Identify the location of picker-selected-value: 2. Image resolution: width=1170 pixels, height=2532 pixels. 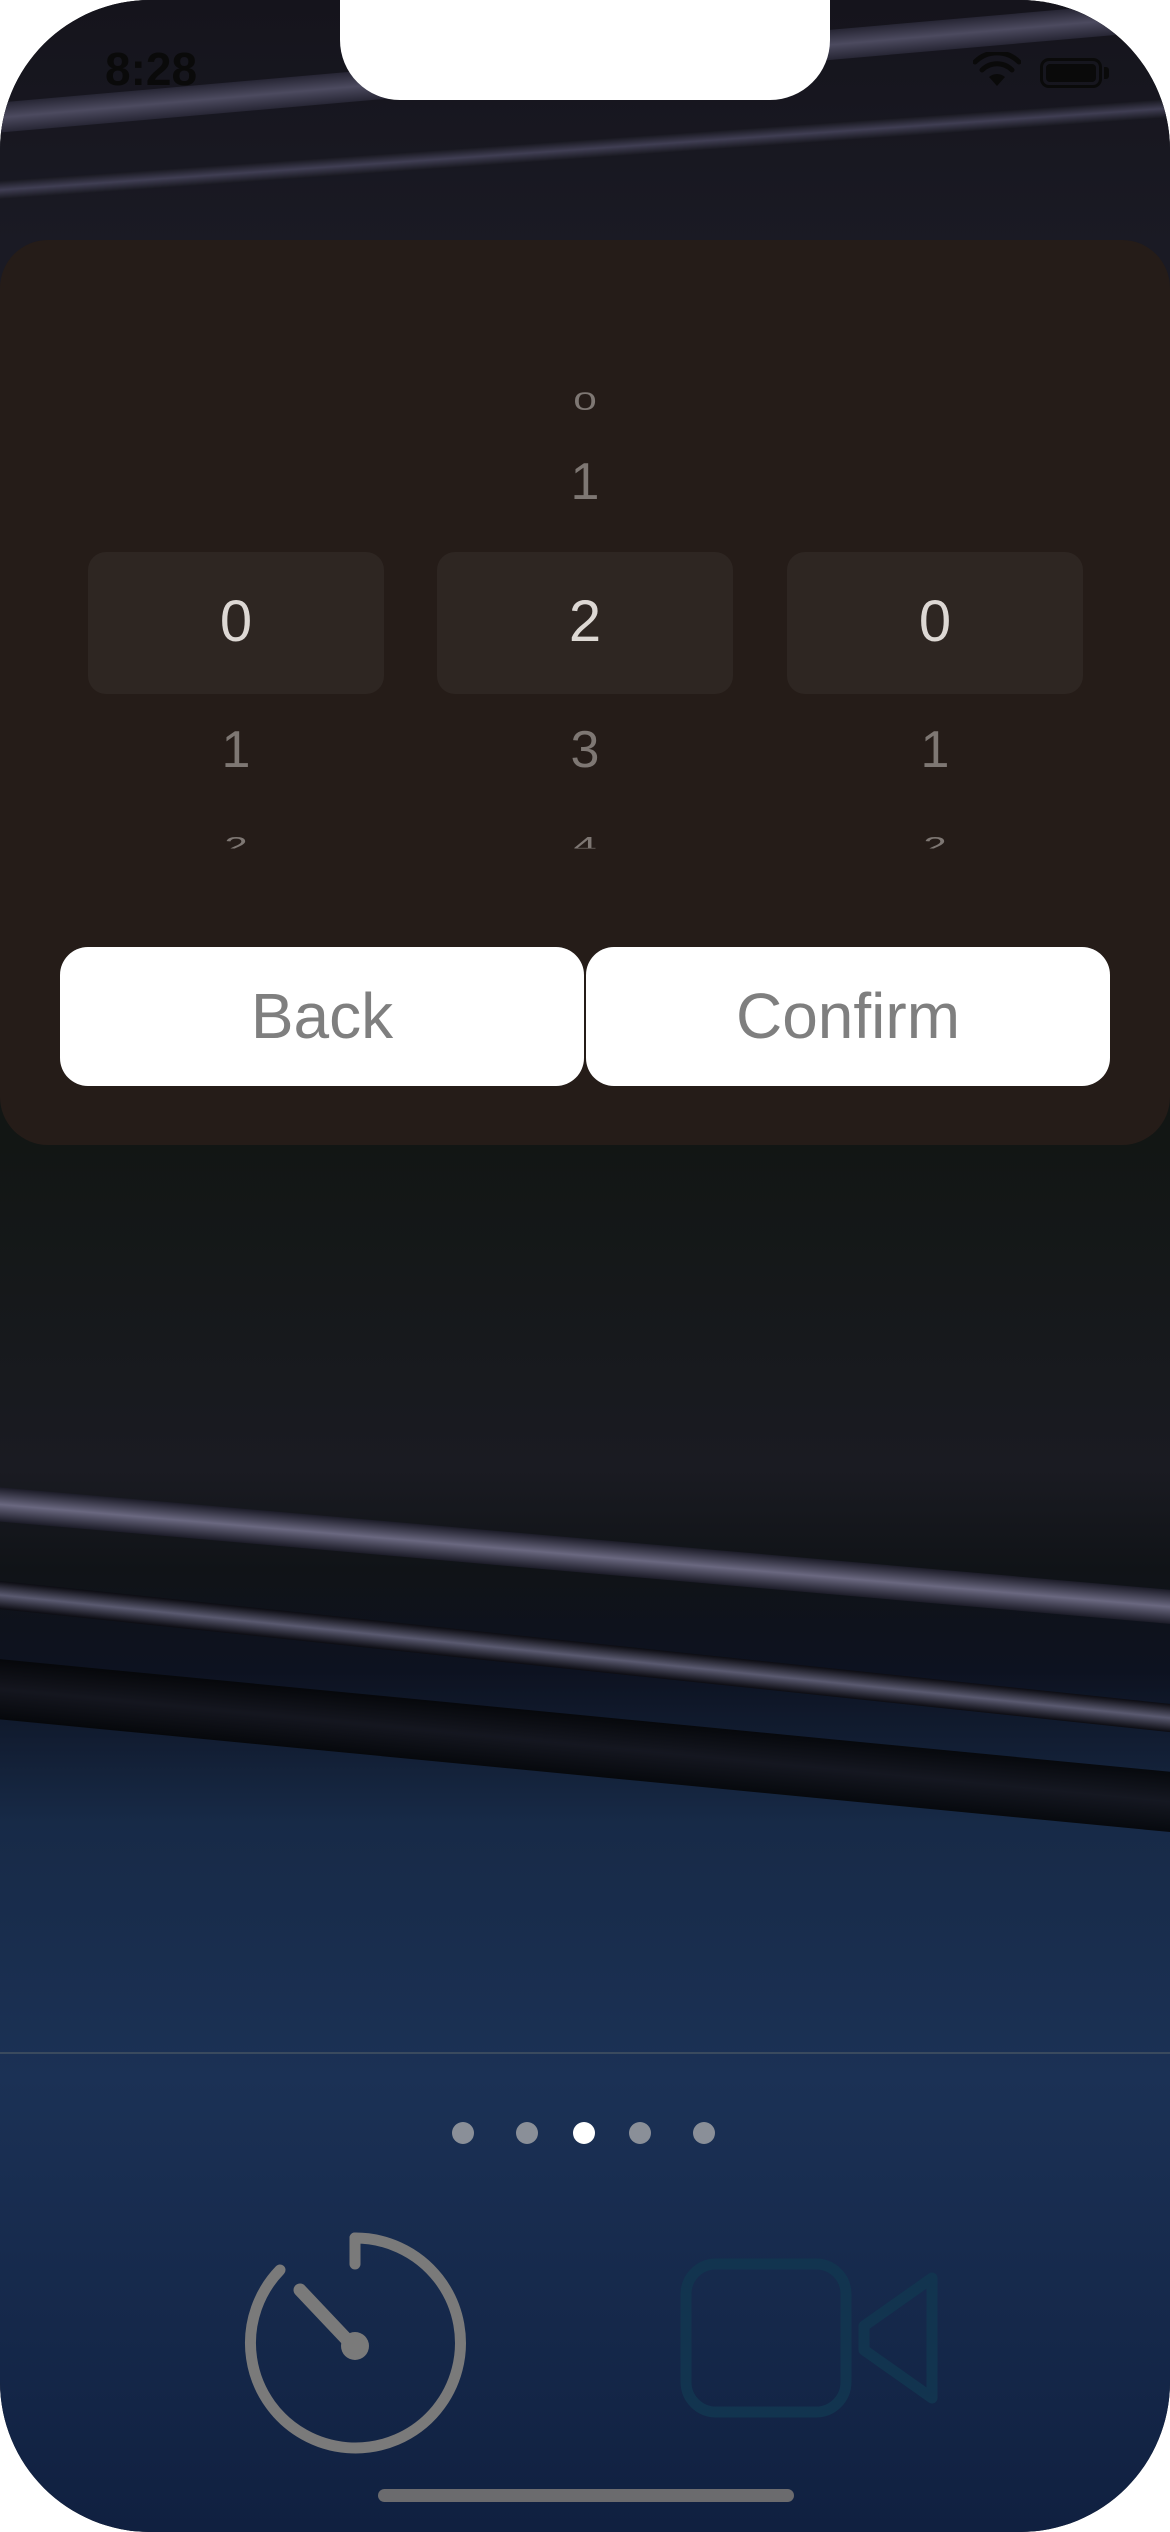
(585, 621).